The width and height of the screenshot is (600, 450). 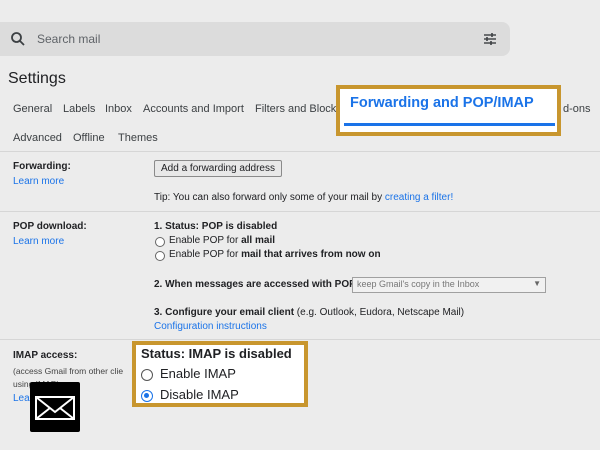 What do you see at coordinates (255, 284) in the screenshot?
I see `pop-step2-label: 2. When messages are accessed with POP` at bounding box center [255, 284].